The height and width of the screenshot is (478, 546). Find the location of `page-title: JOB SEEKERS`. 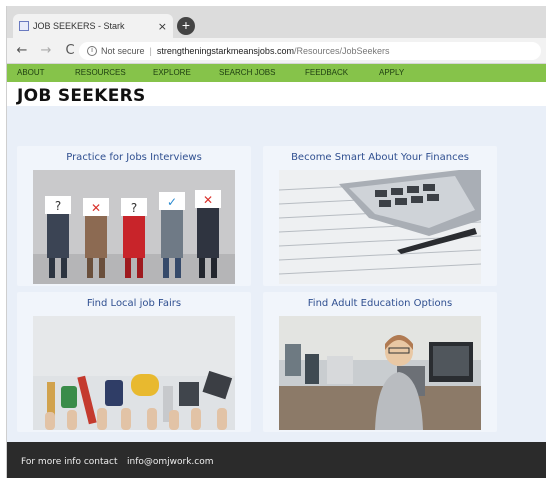

page-title: JOB SEEKERS is located at coordinates (81, 96).